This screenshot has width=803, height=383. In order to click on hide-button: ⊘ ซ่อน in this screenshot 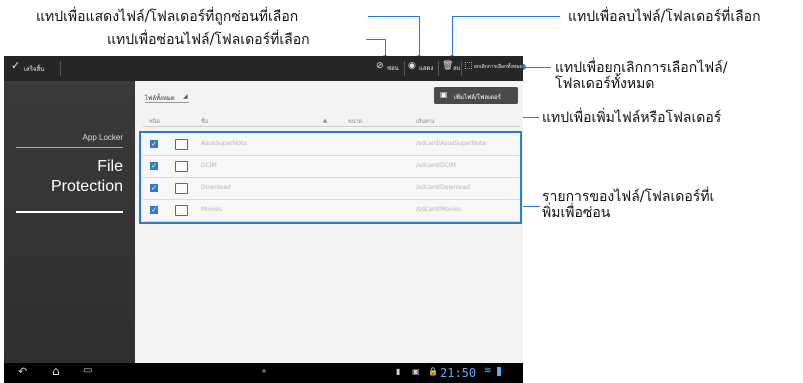, I will do `click(389, 68)`.